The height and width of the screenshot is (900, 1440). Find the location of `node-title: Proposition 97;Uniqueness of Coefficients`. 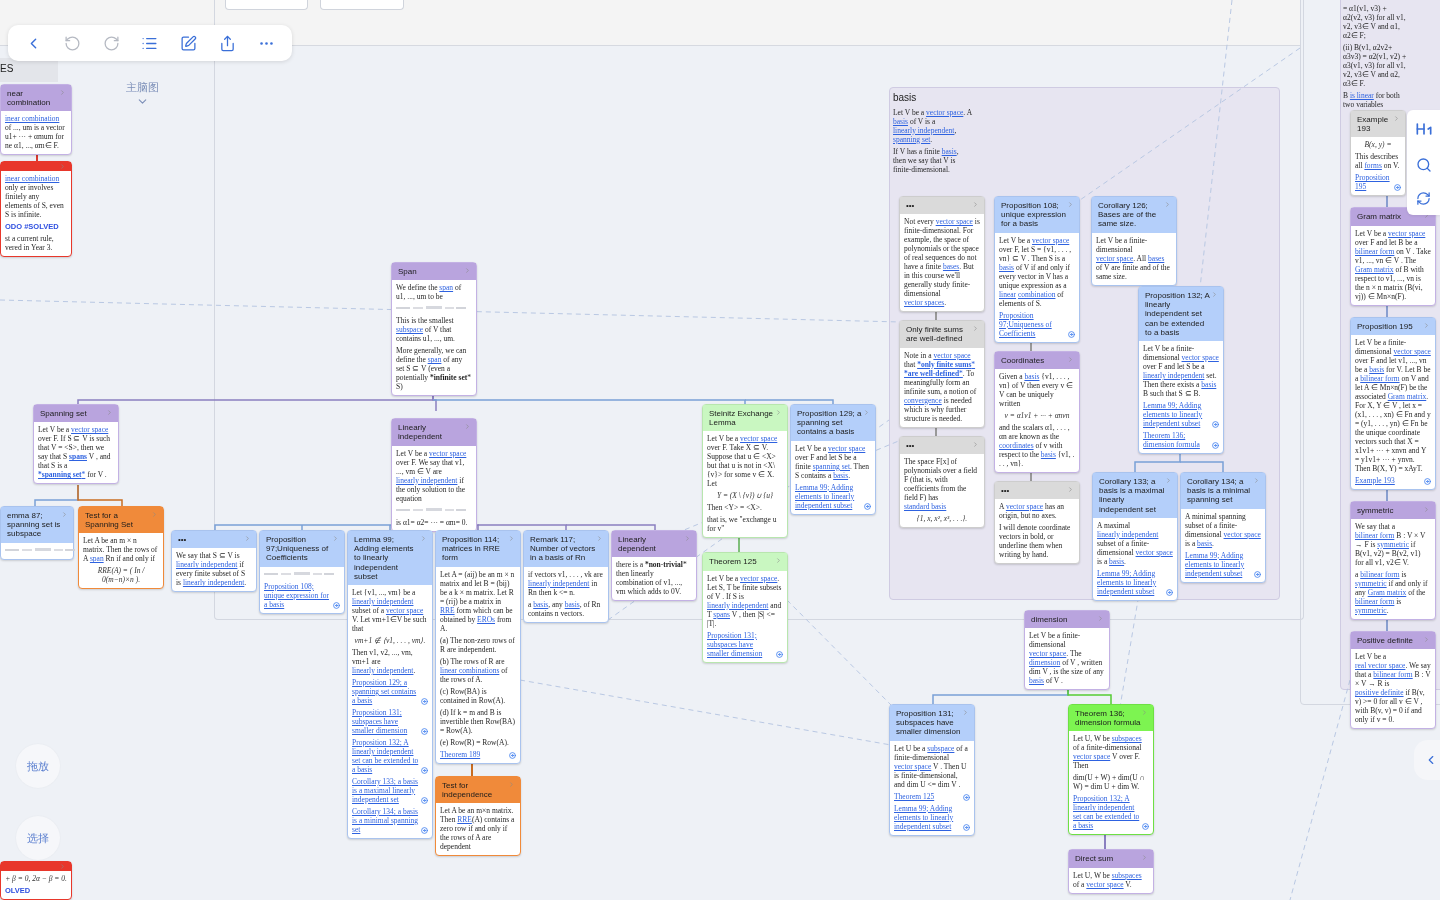

node-title: Proposition 97;Uniqueness of Coefficients is located at coordinates (298, 549).